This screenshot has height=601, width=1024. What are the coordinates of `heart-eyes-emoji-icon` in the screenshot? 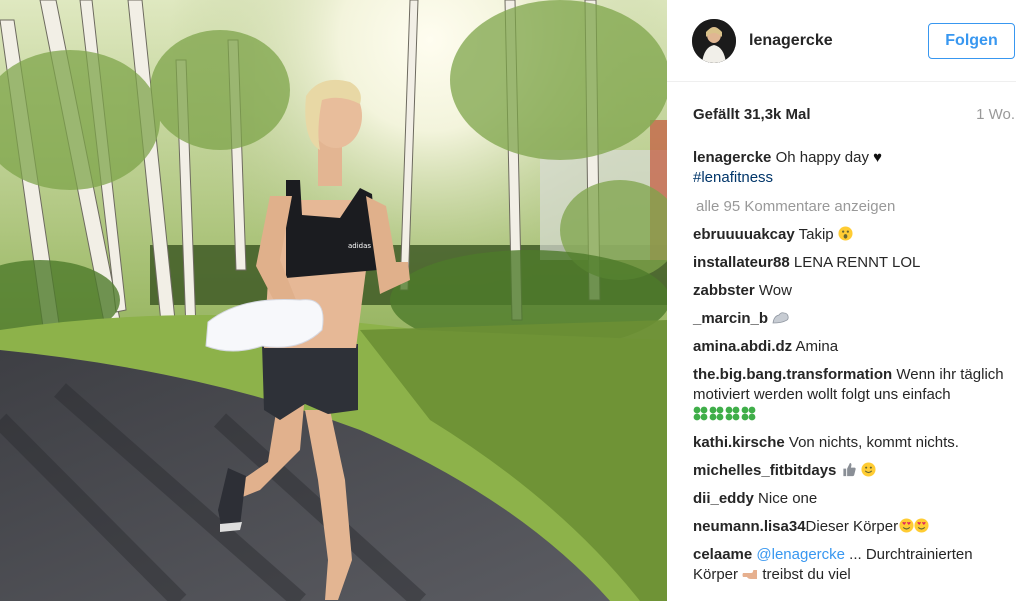 It's located at (914, 526).